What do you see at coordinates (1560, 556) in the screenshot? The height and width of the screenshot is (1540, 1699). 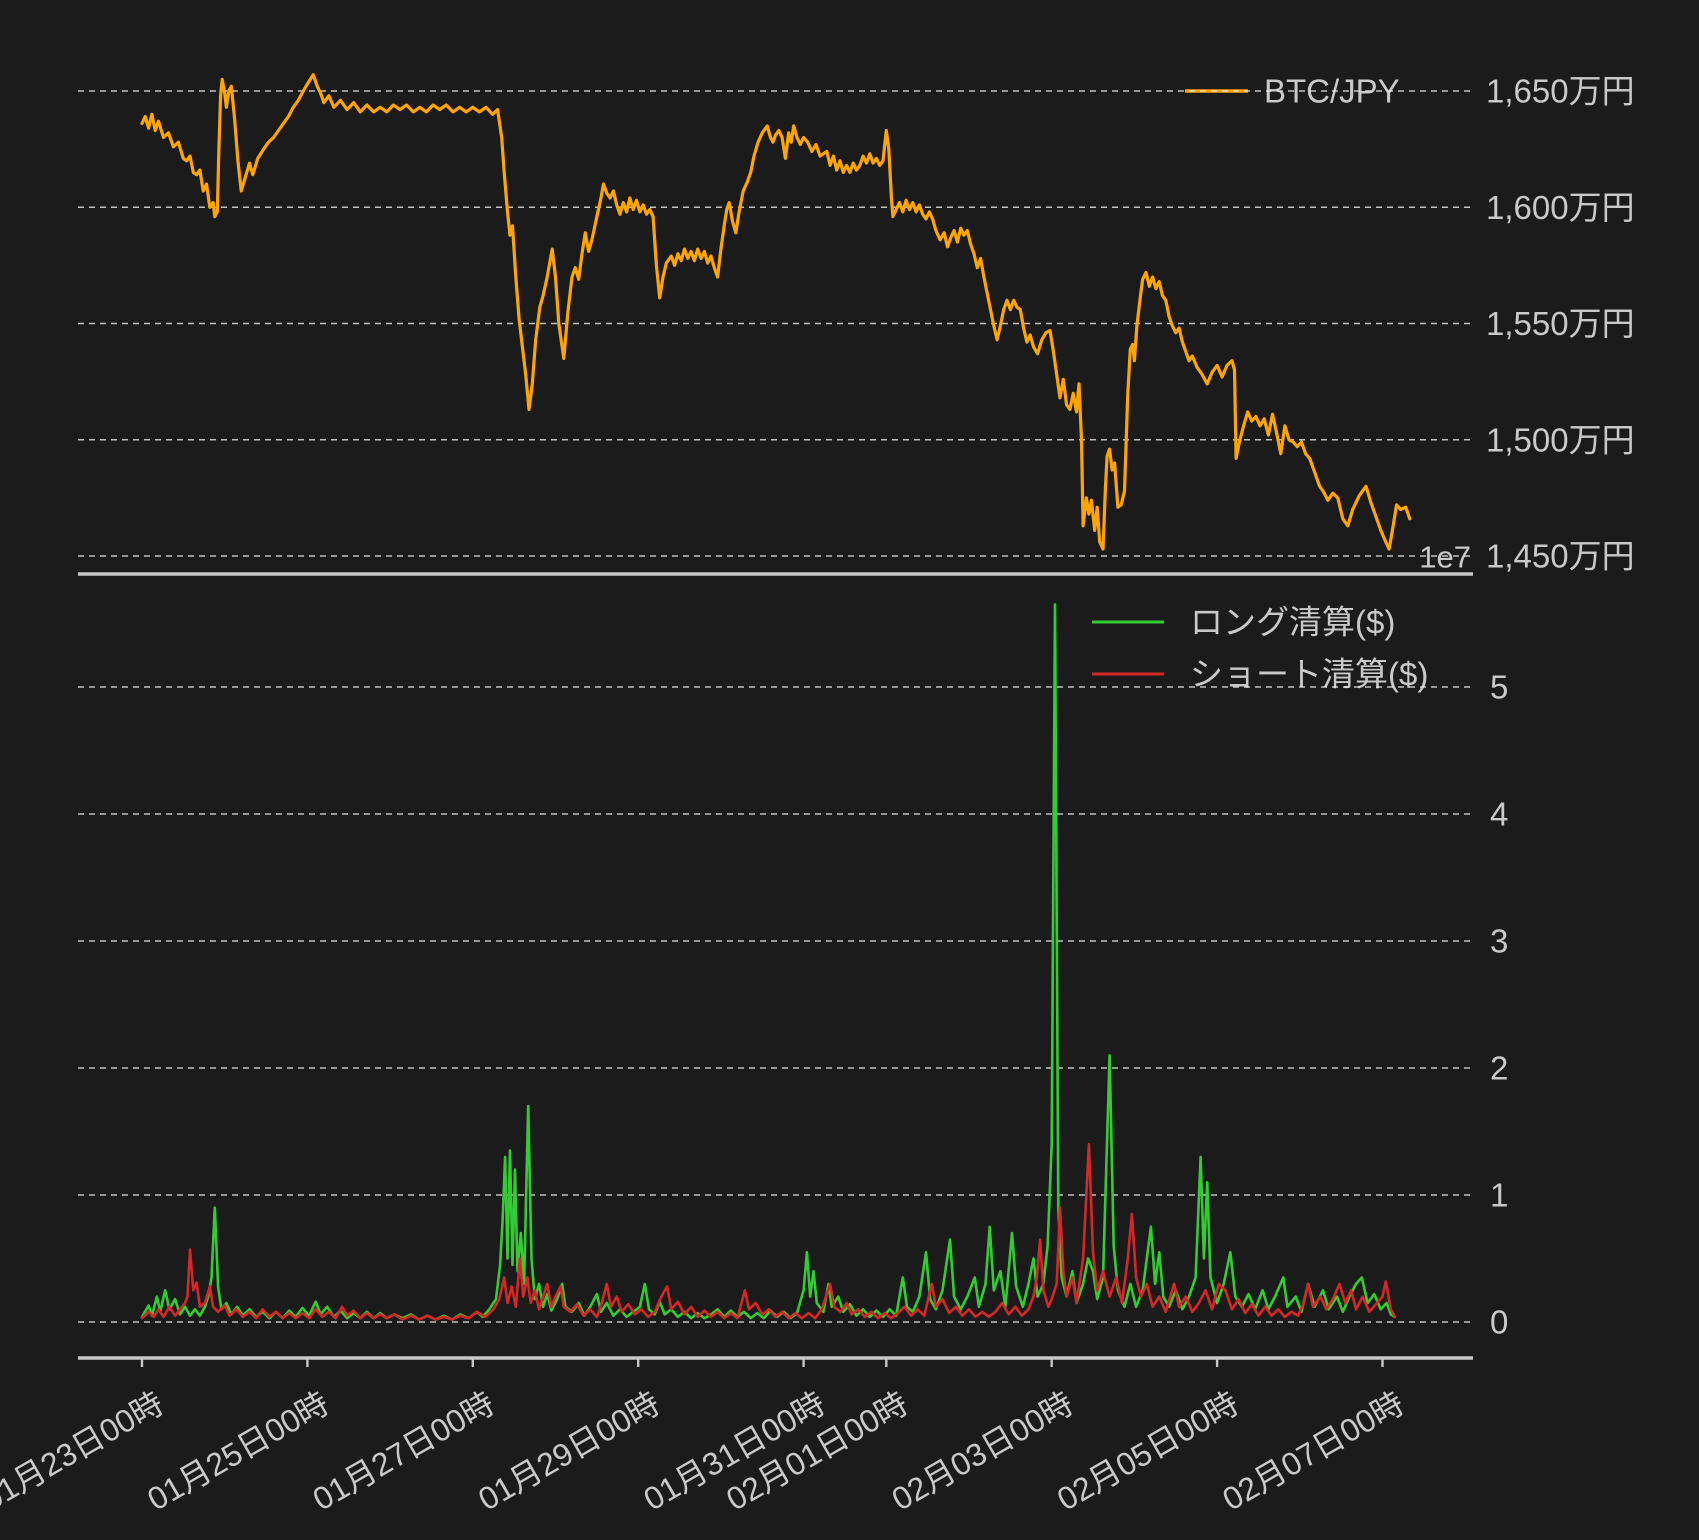 I see `price-y-tick-label: 1,450万円` at bounding box center [1560, 556].